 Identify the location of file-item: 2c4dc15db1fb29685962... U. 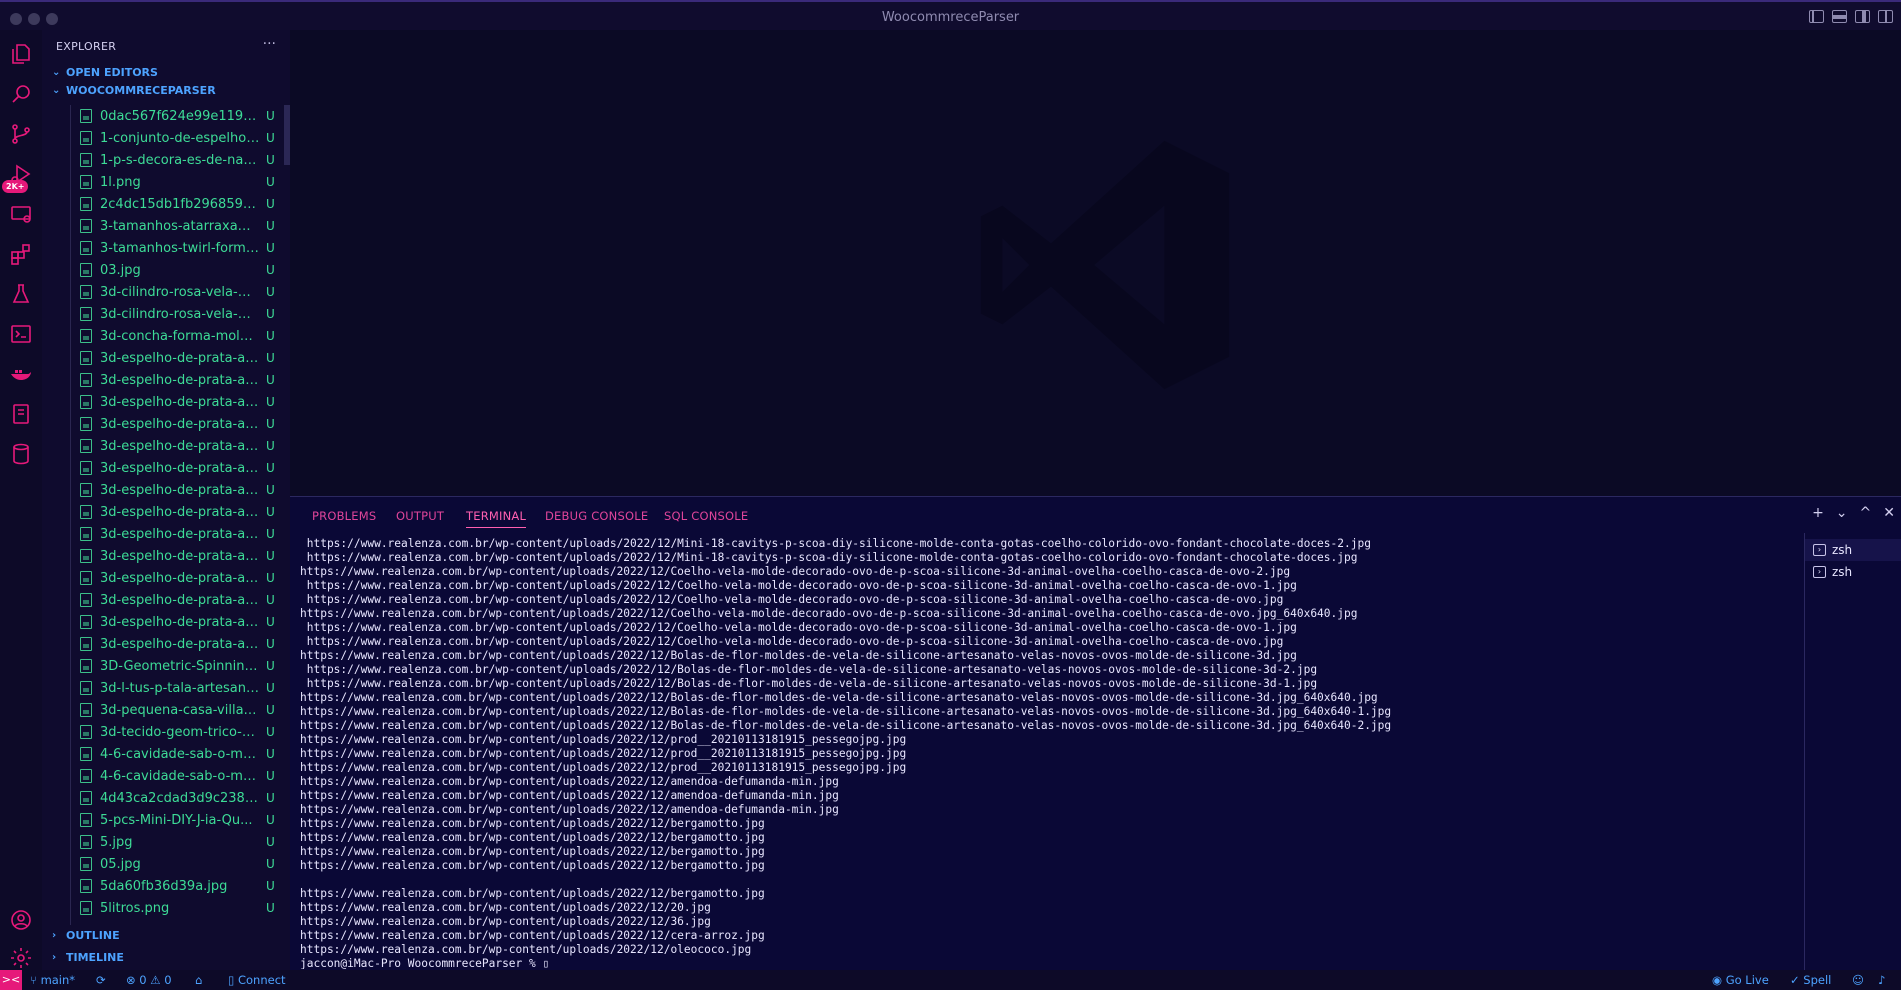
(166, 204).